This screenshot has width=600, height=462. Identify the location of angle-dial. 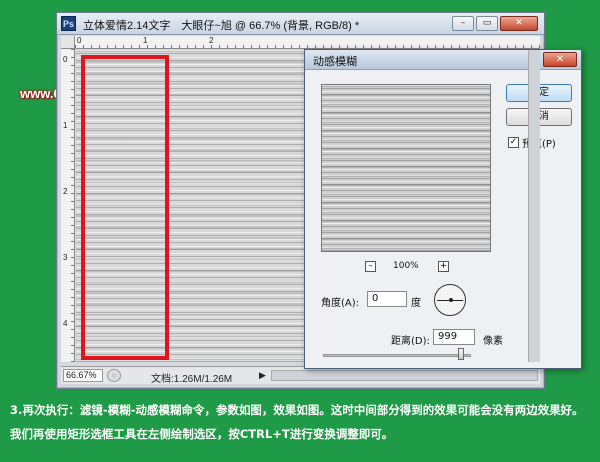
(450, 300).